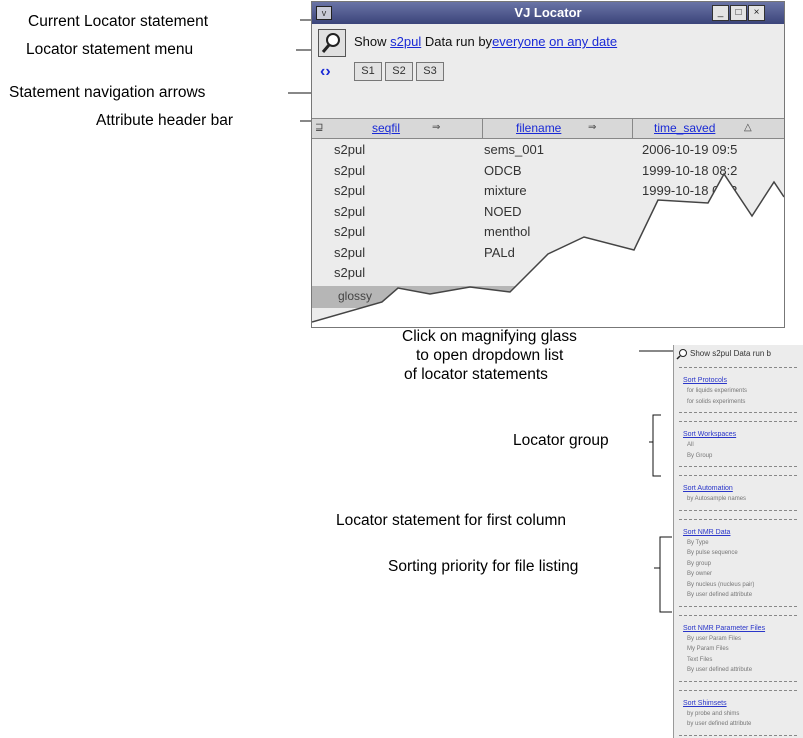  Describe the element at coordinates (110, 49) in the screenshot. I see `callout-statement-menu: Locator statement menu` at that location.